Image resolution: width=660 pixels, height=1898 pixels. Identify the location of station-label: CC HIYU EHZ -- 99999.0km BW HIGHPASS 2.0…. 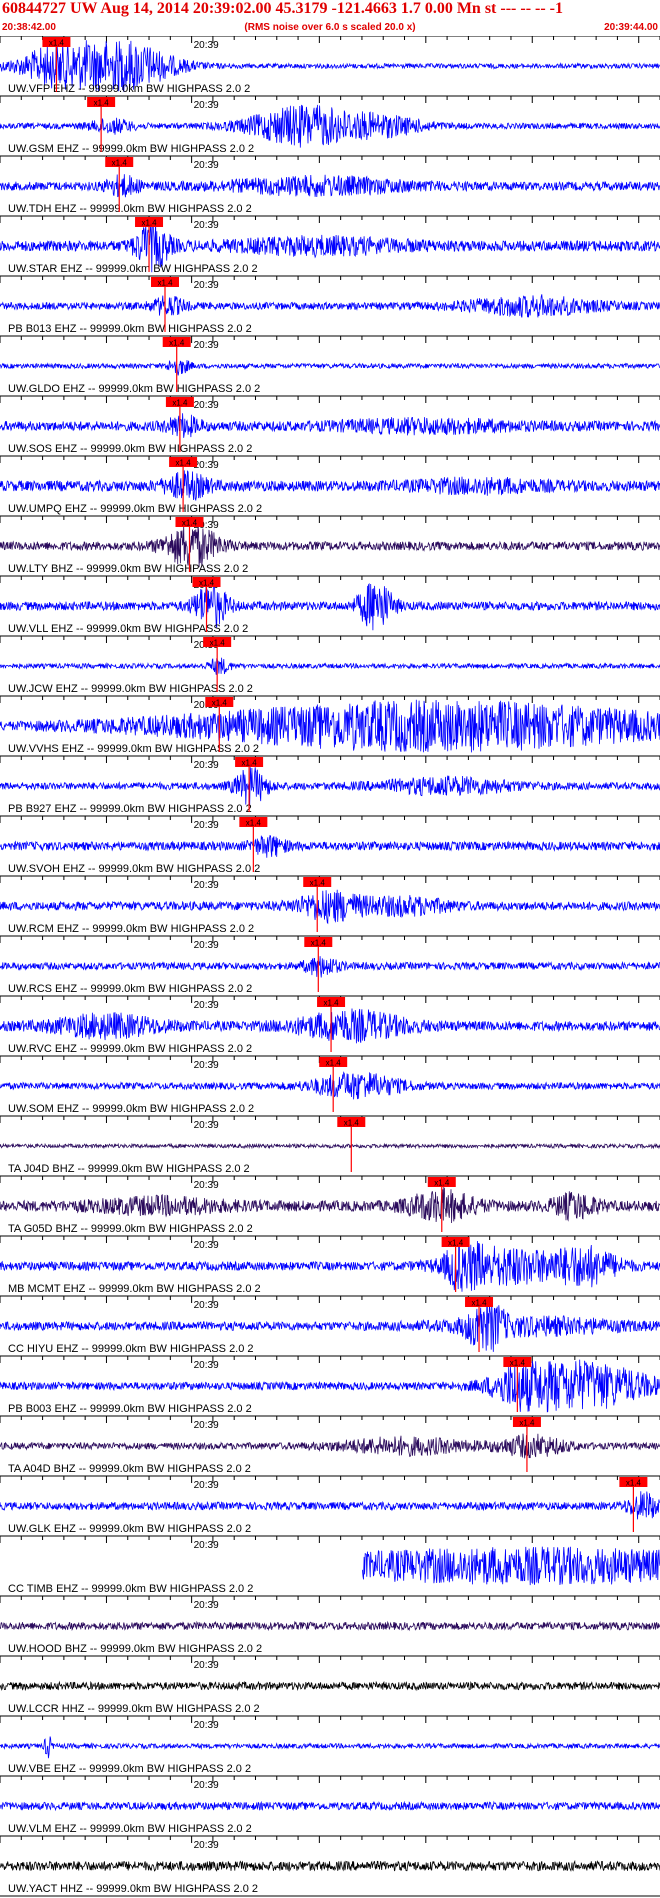
(131, 1349).